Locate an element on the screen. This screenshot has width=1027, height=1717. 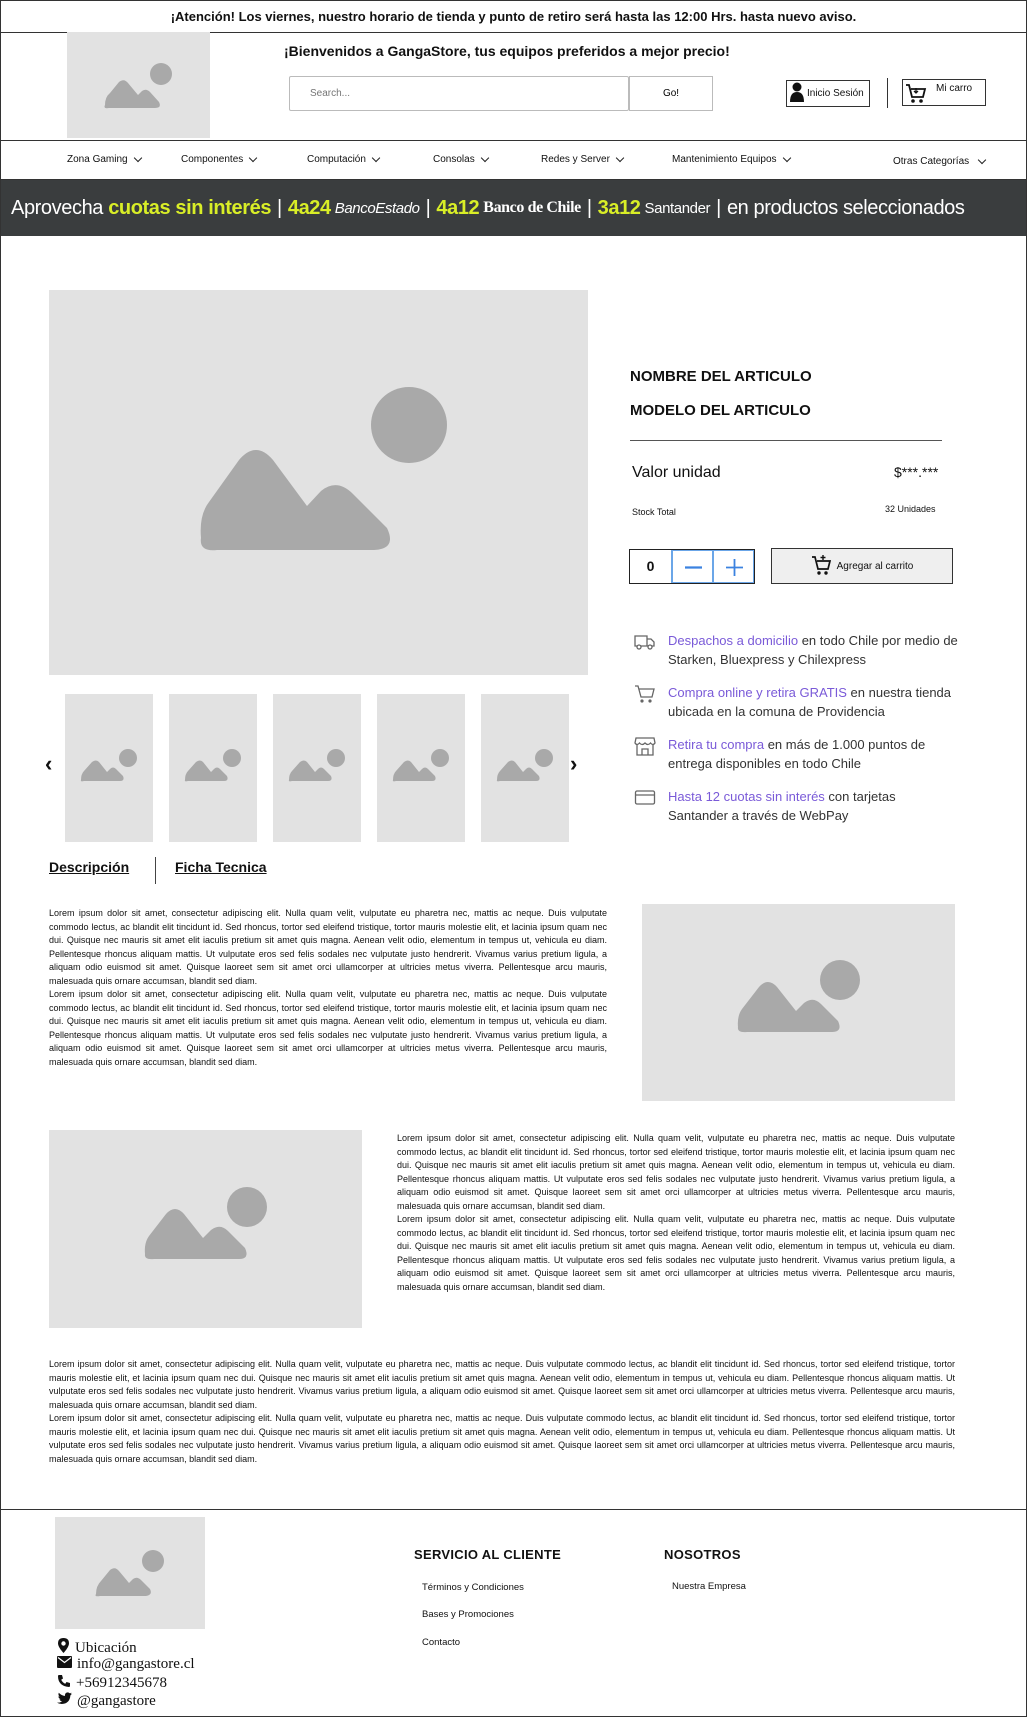
product-main-image is located at coordinates (318, 482).